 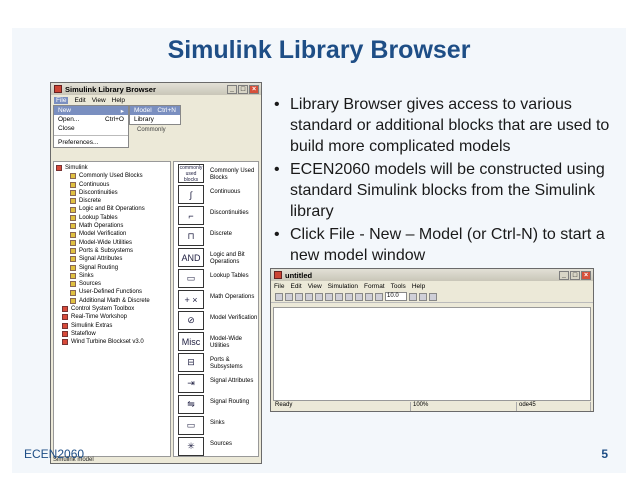 What do you see at coordinates (359, 296) in the screenshot?
I see `redo-icon` at bounding box center [359, 296].